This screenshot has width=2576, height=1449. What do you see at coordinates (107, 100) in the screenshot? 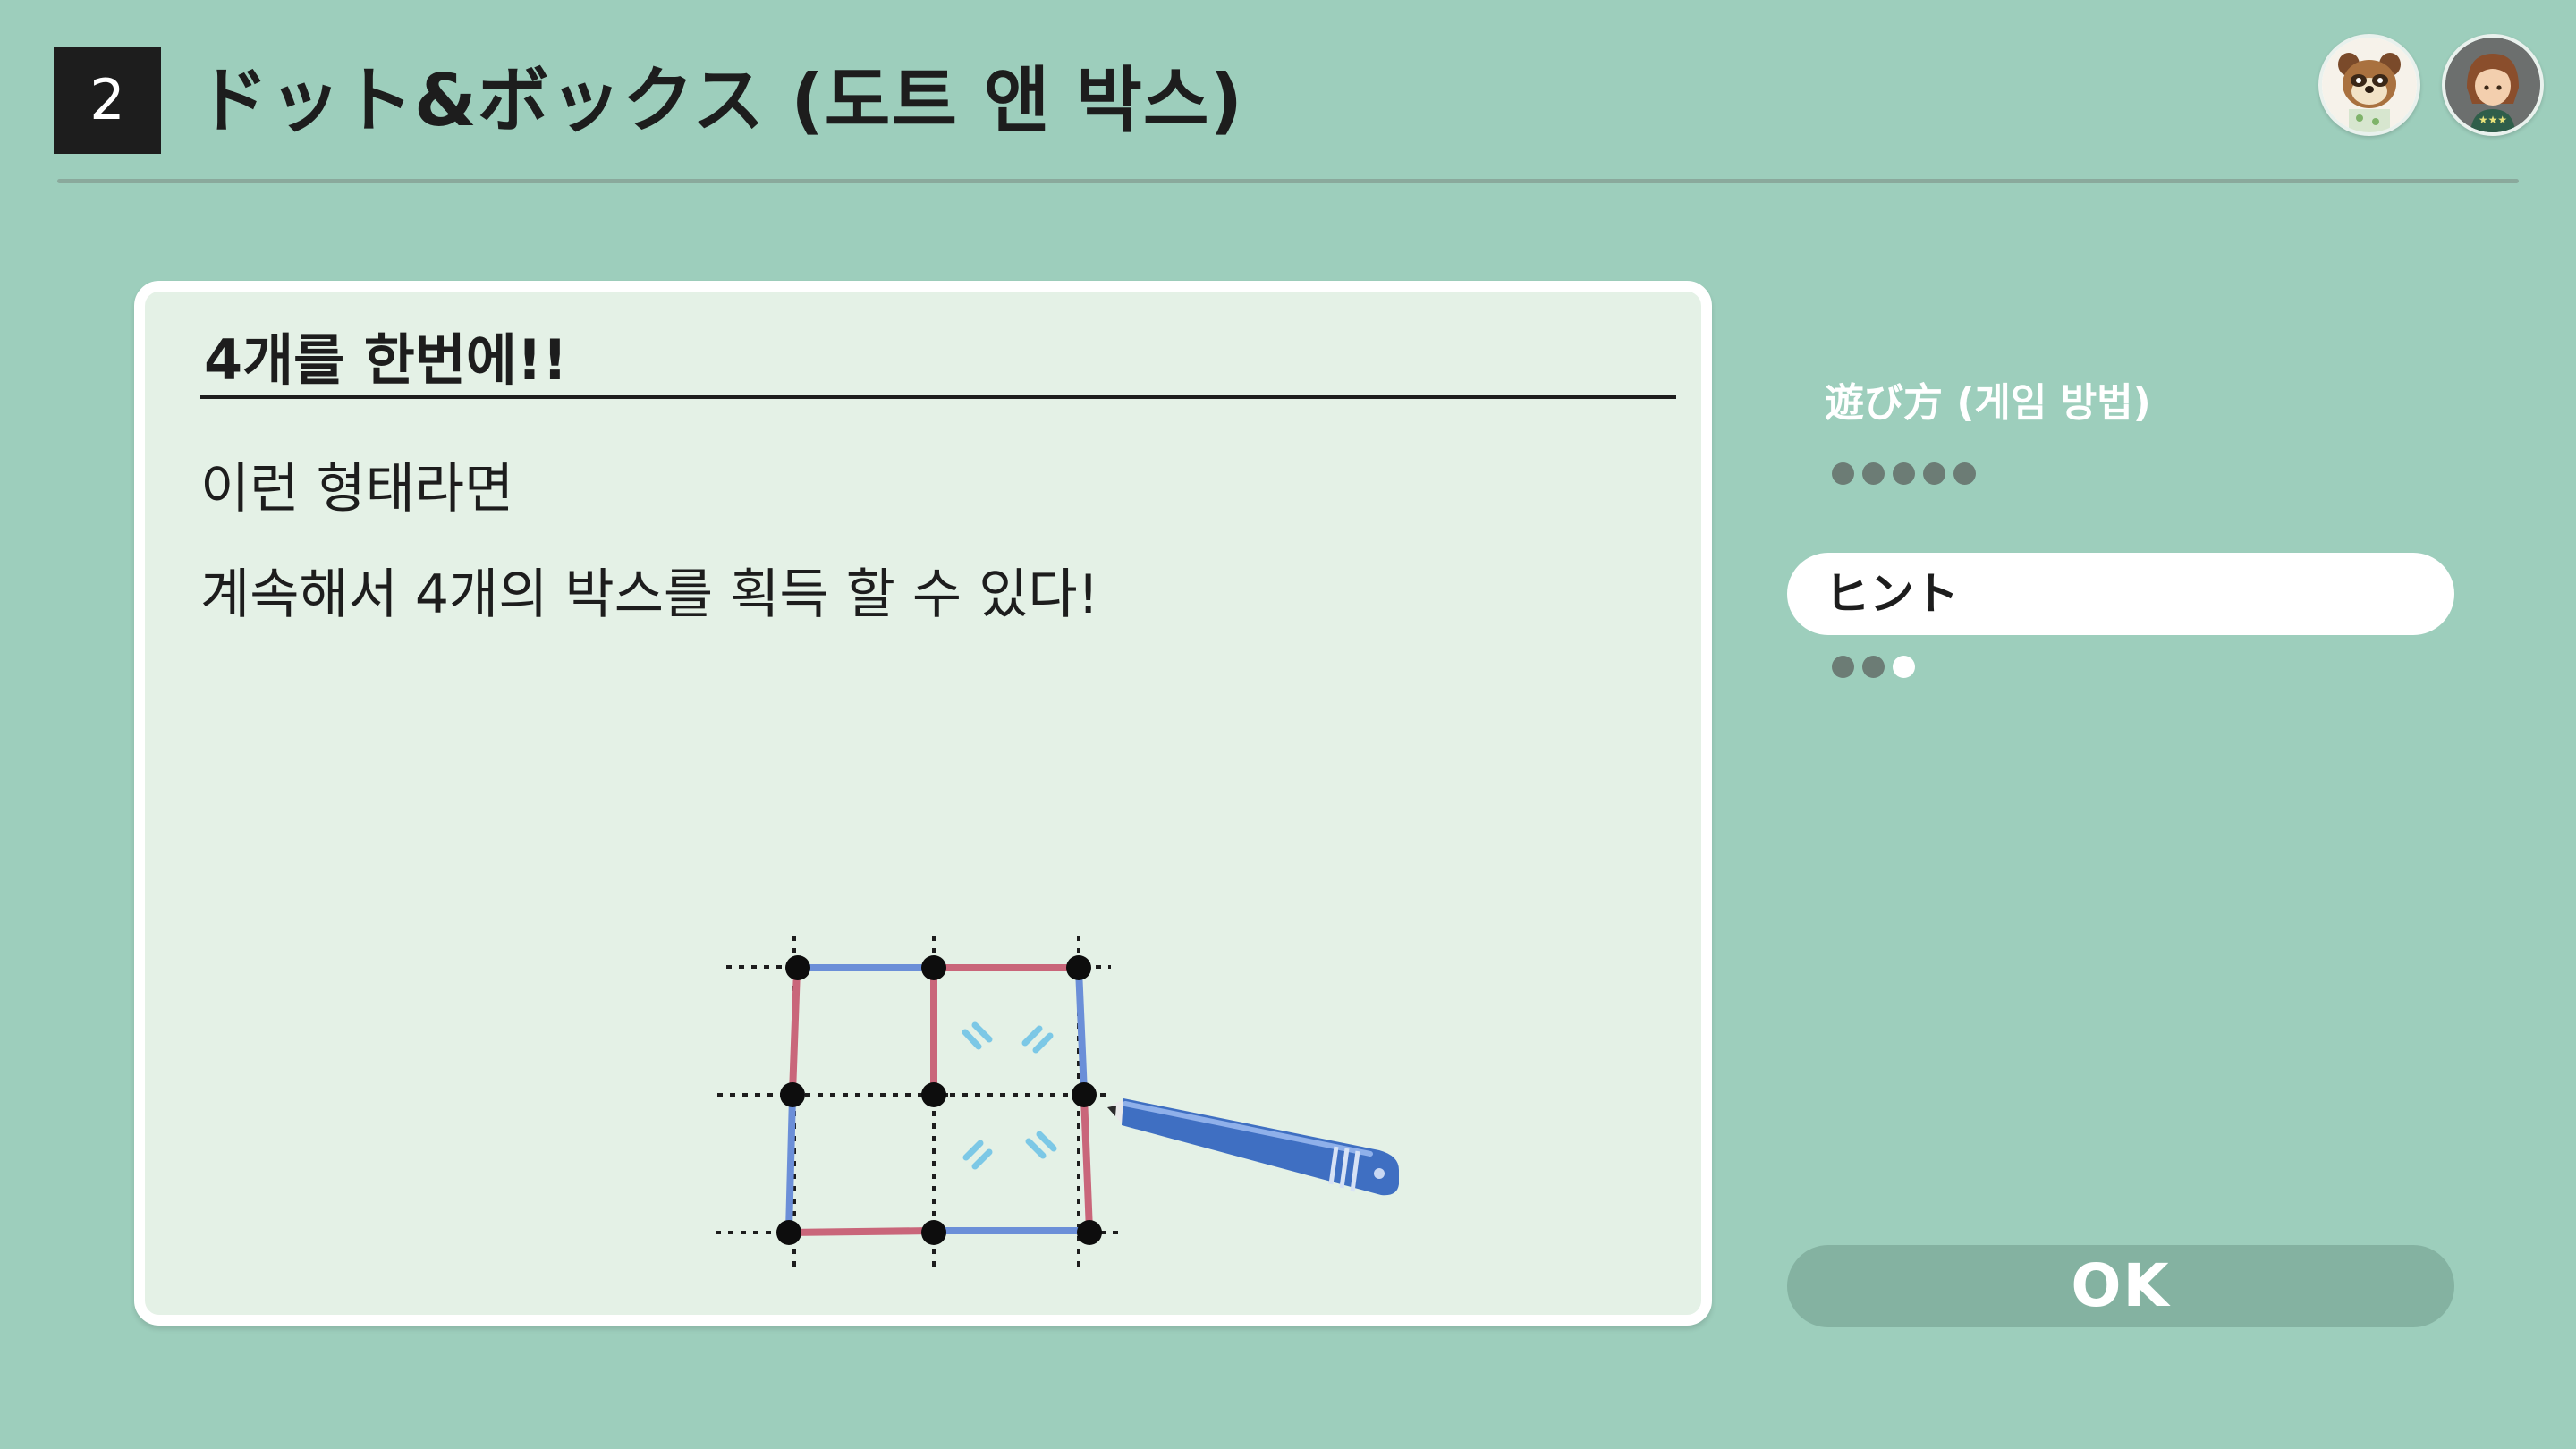
I see `step-number-badge: 2` at bounding box center [107, 100].